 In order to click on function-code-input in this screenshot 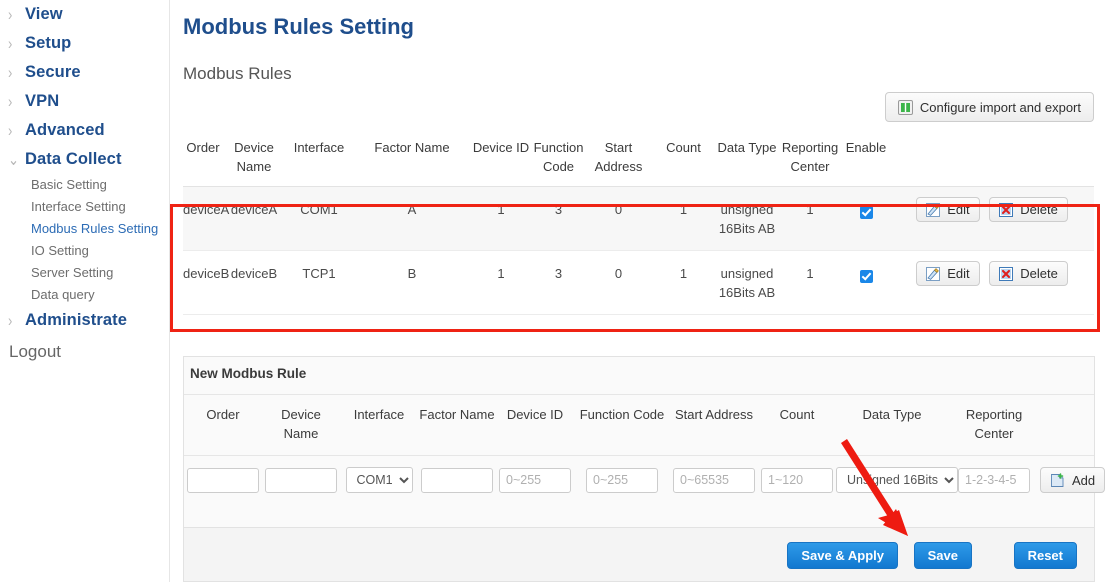, I will do `click(622, 480)`.